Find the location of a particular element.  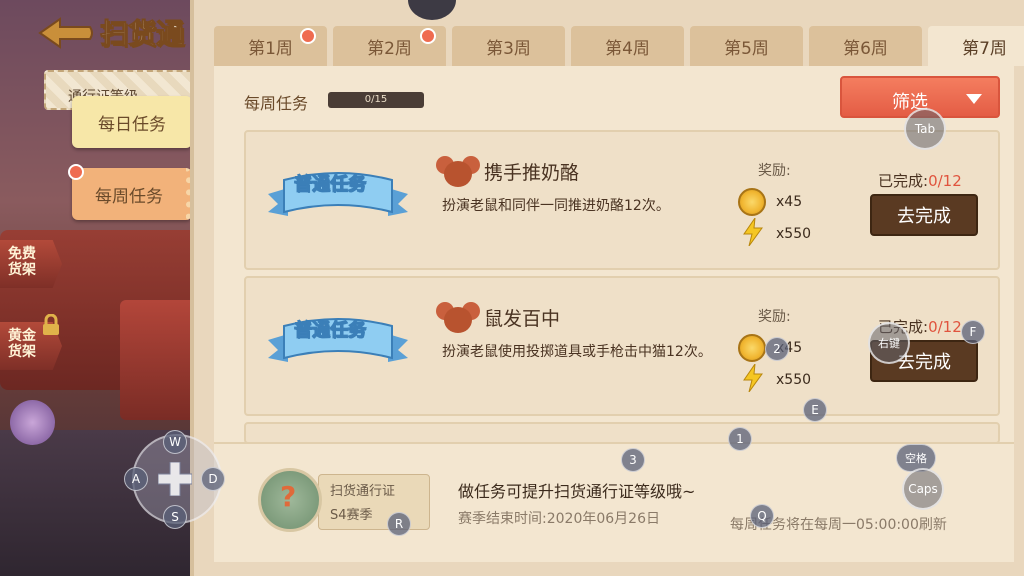

coin-reward: x45 is located at coordinates (789, 202).